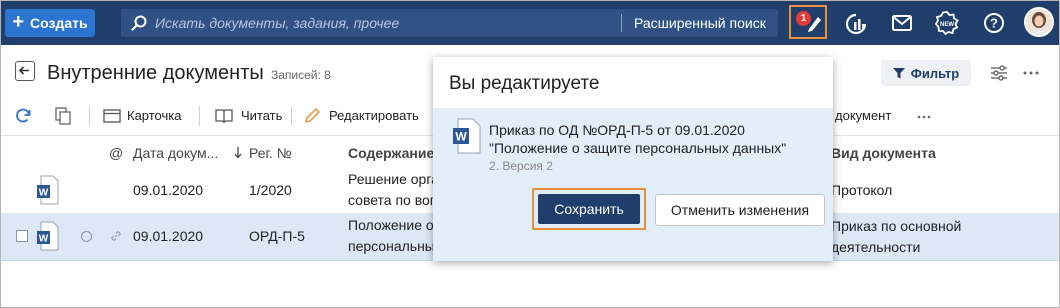 The image size is (1060, 308). I want to click on help-icon: ?, so click(994, 23).